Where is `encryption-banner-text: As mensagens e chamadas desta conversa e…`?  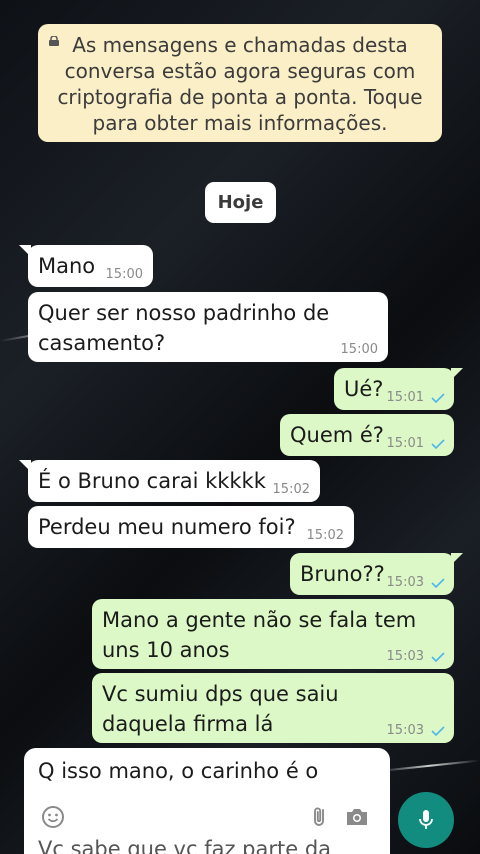 encryption-banner-text: As mensagens e chamadas desta conversa e… is located at coordinates (240, 84).